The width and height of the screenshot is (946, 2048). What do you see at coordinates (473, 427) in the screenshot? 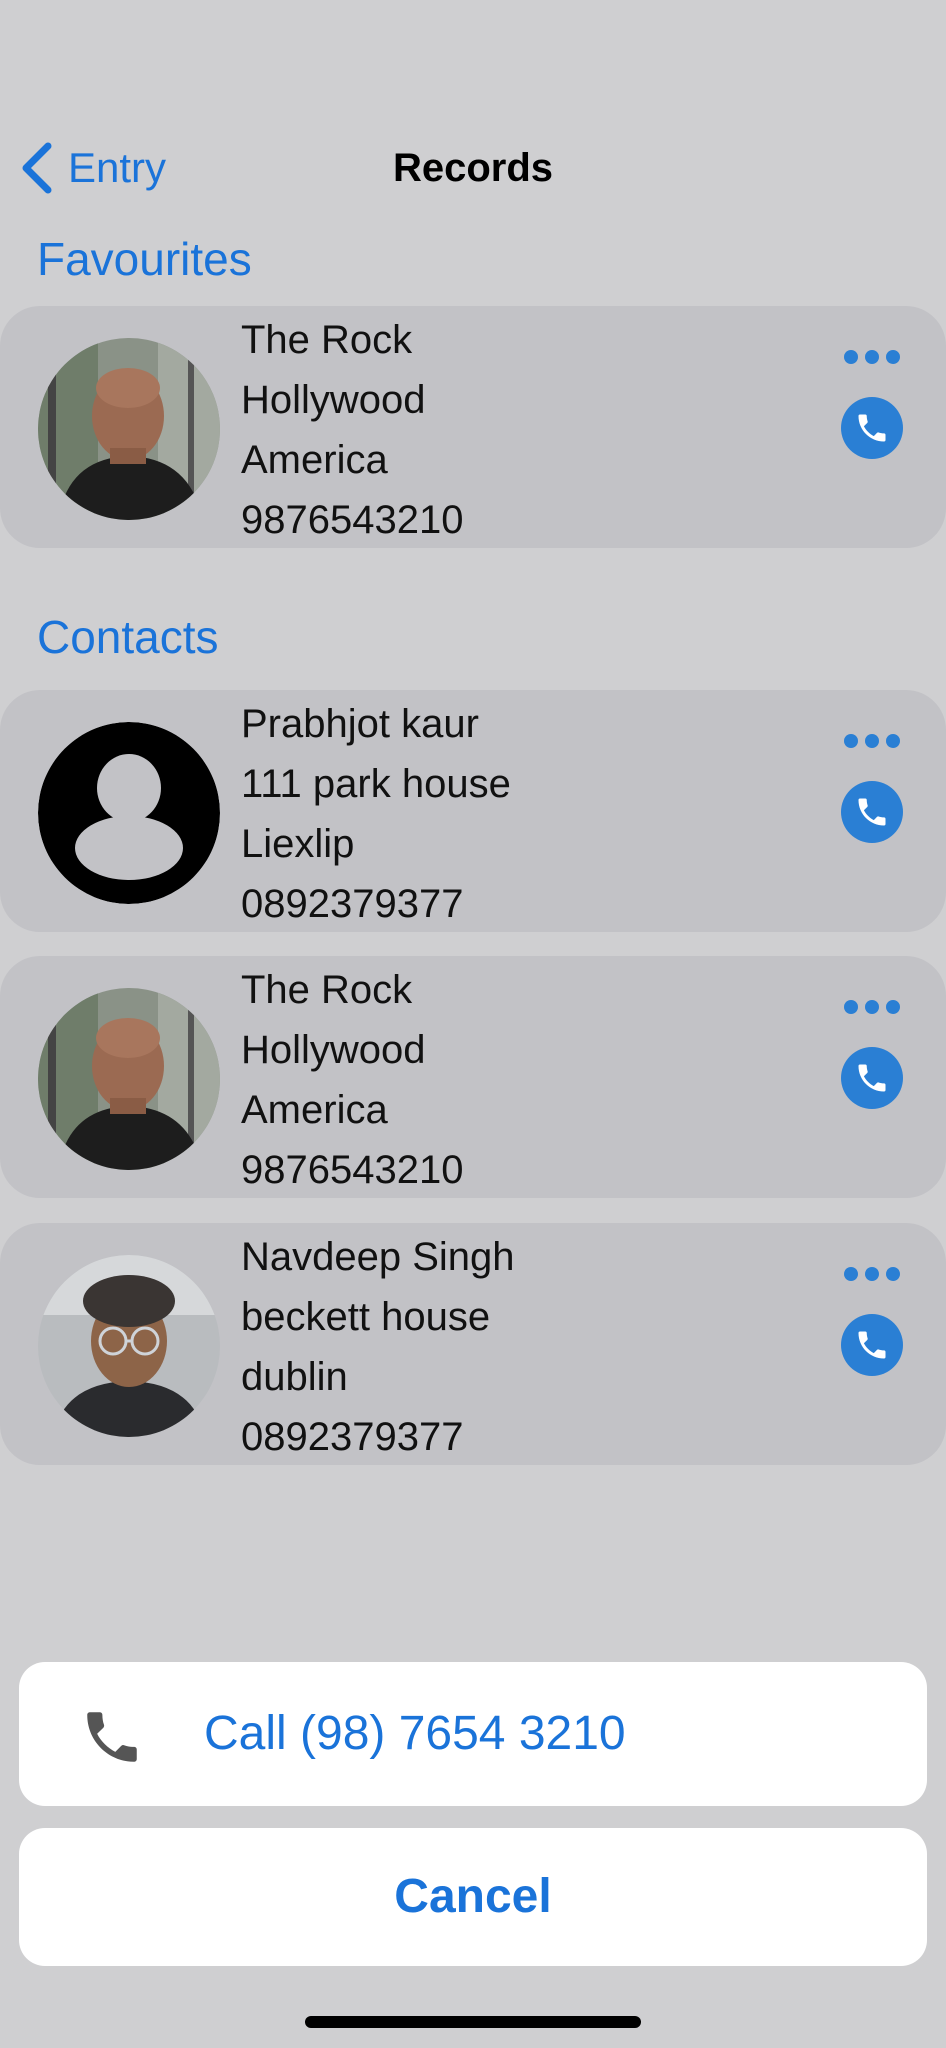
I see `favourite-card: The Rock Hollywood America 9876543210` at bounding box center [473, 427].